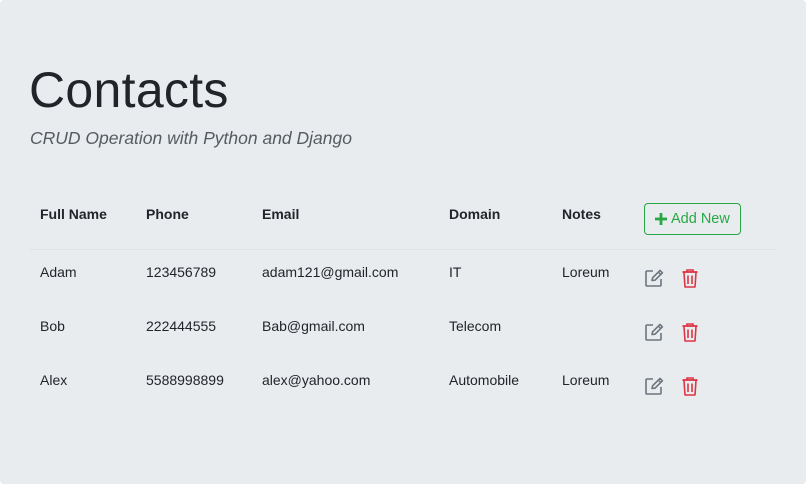 The width and height of the screenshot is (809, 484). What do you see at coordinates (475, 214) in the screenshot?
I see `column-header-label: Domain` at bounding box center [475, 214].